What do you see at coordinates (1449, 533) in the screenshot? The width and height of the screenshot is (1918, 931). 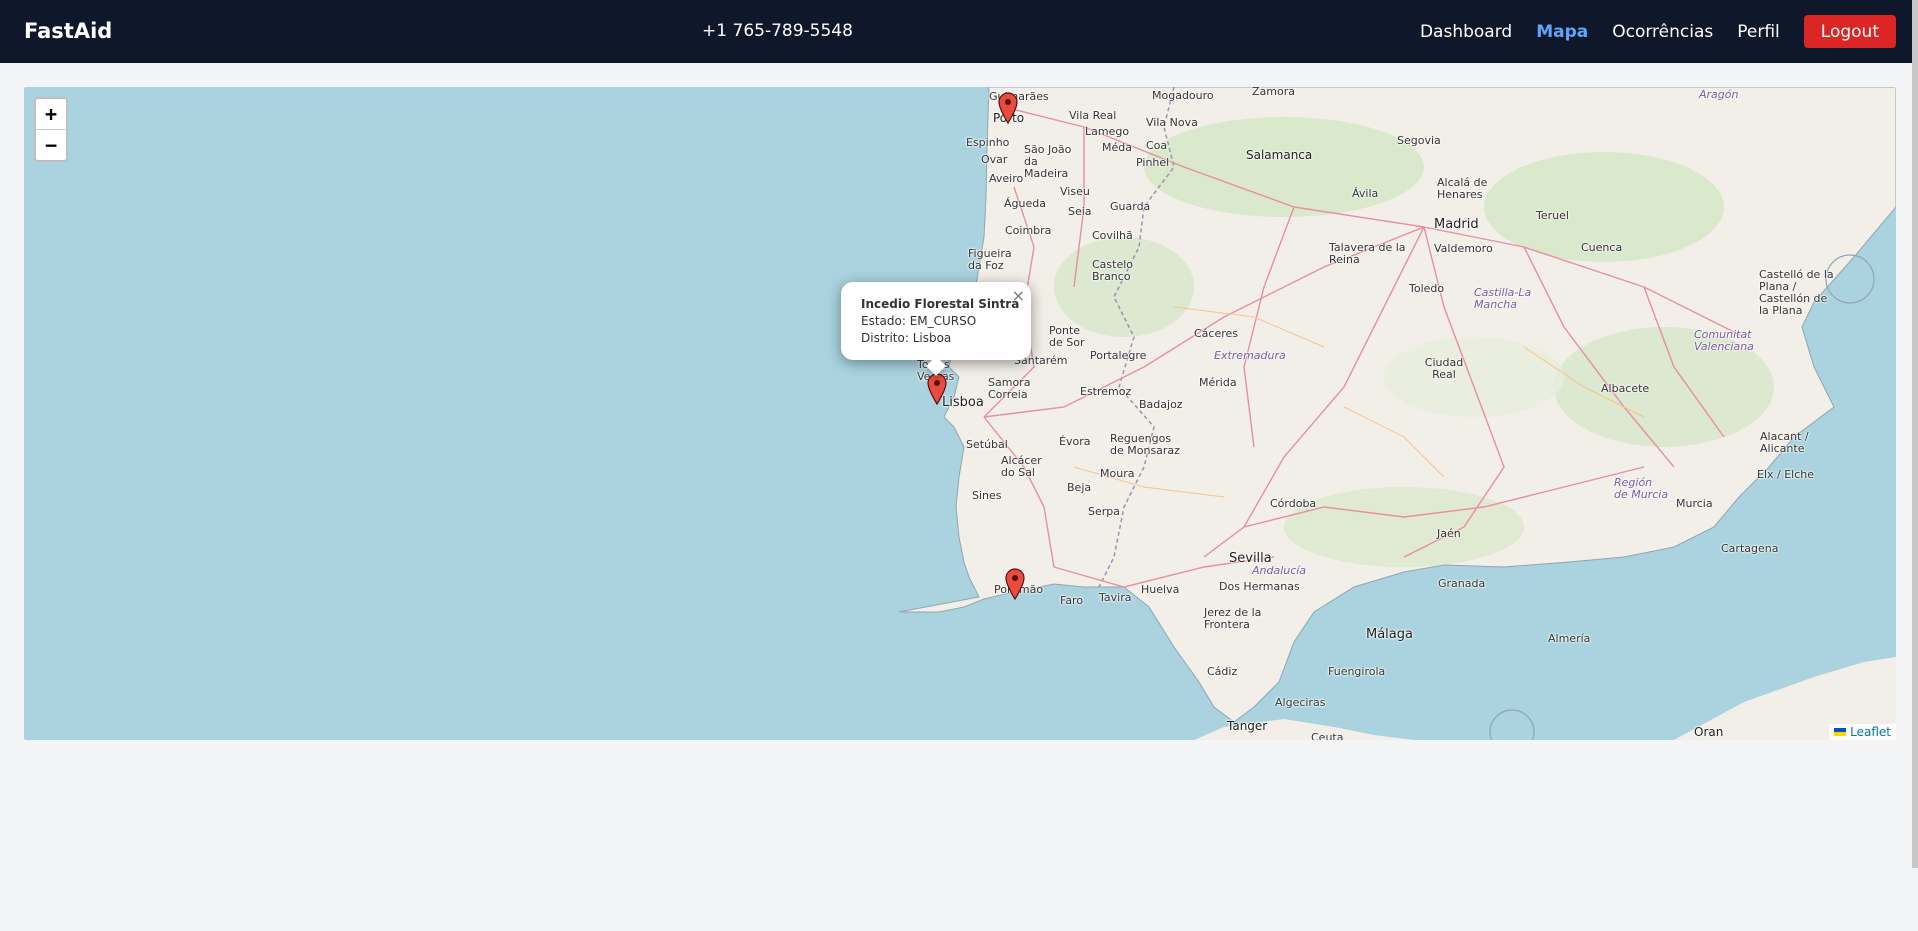 I see `map-label: Jaén` at bounding box center [1449, 533].